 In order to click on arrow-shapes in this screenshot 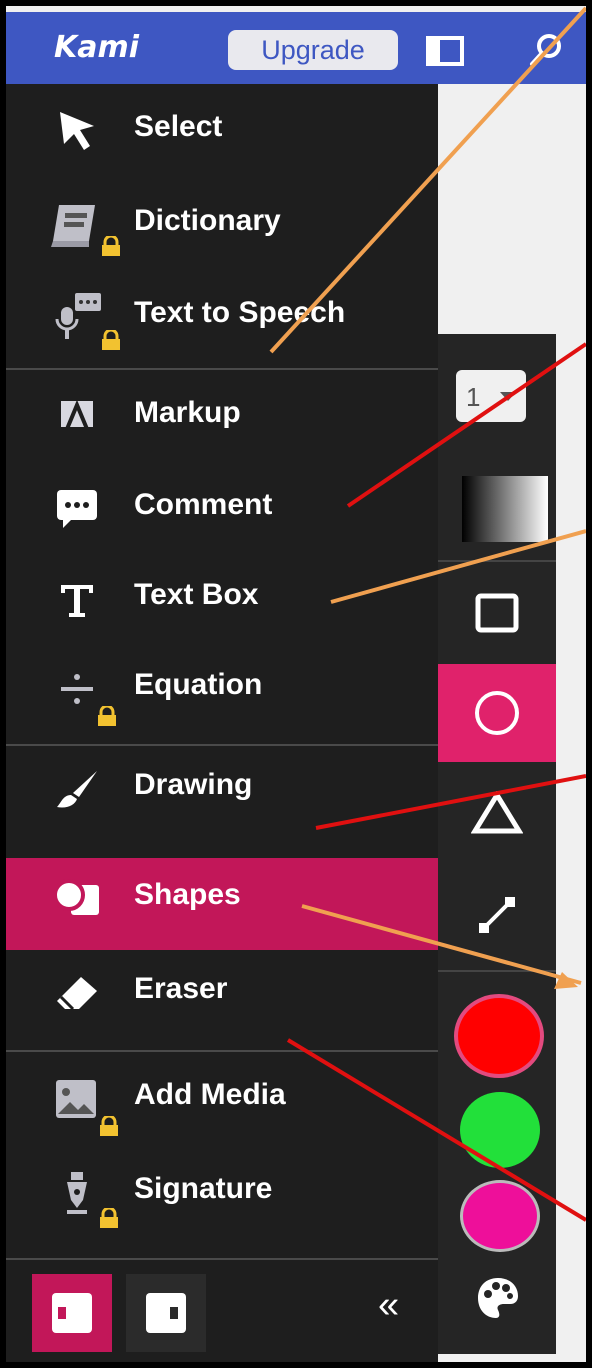, I will do `click(441, 944)`.